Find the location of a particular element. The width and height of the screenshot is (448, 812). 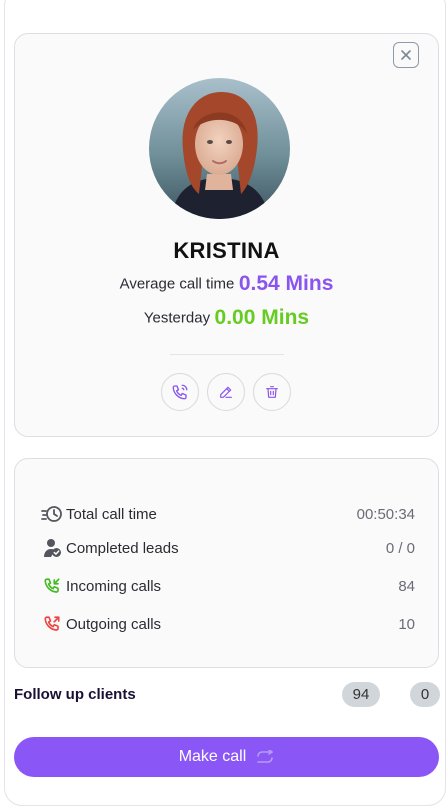

contact-name: KRISTINA is located at coordinates (226, 250).